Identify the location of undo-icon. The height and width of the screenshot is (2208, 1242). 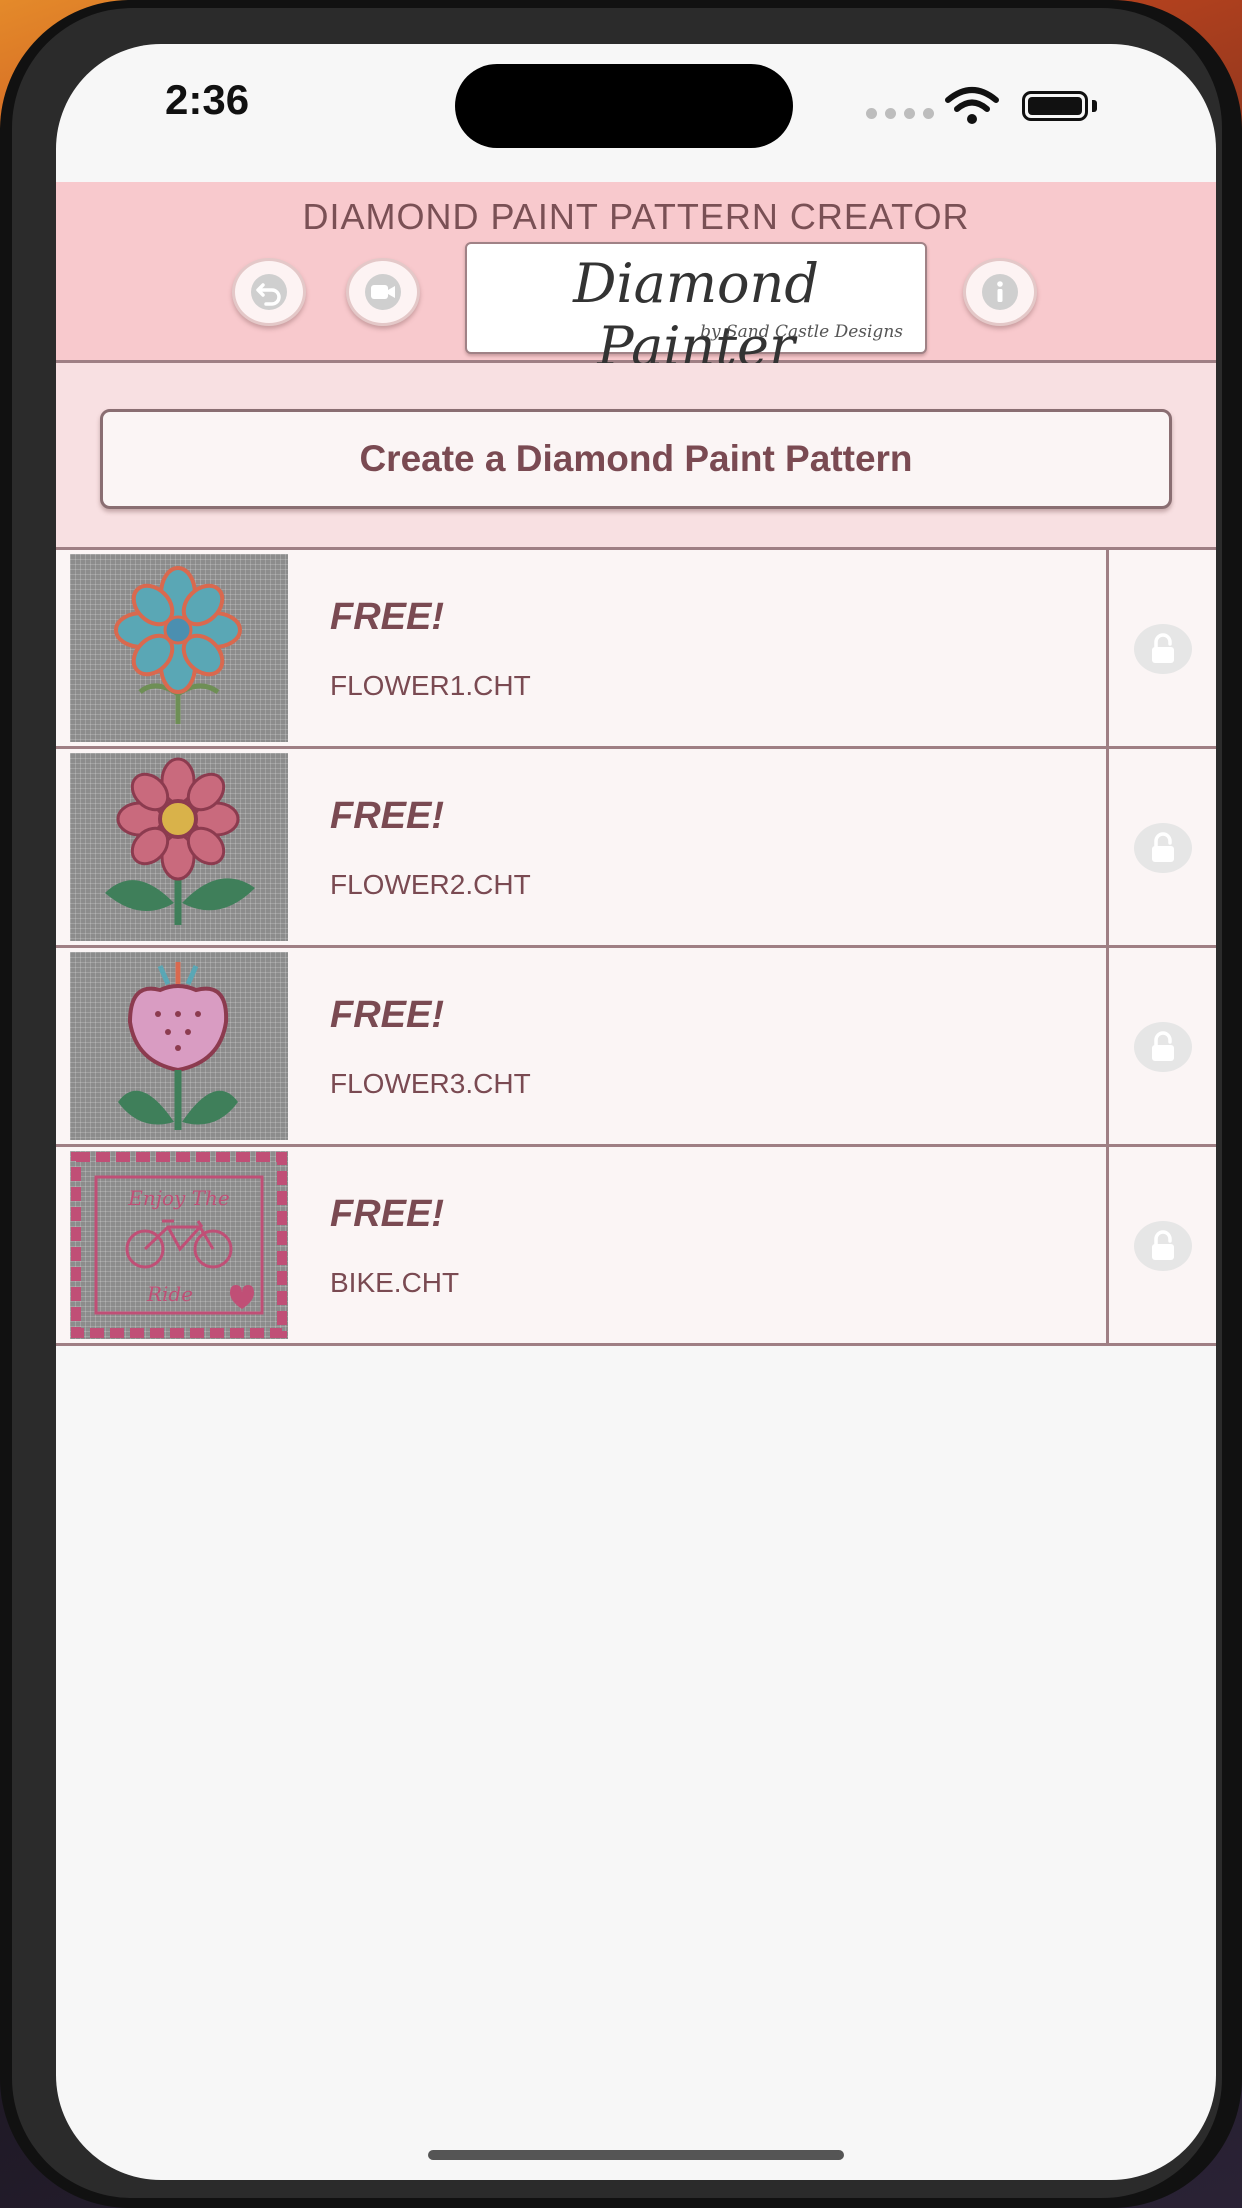
(269, 292).